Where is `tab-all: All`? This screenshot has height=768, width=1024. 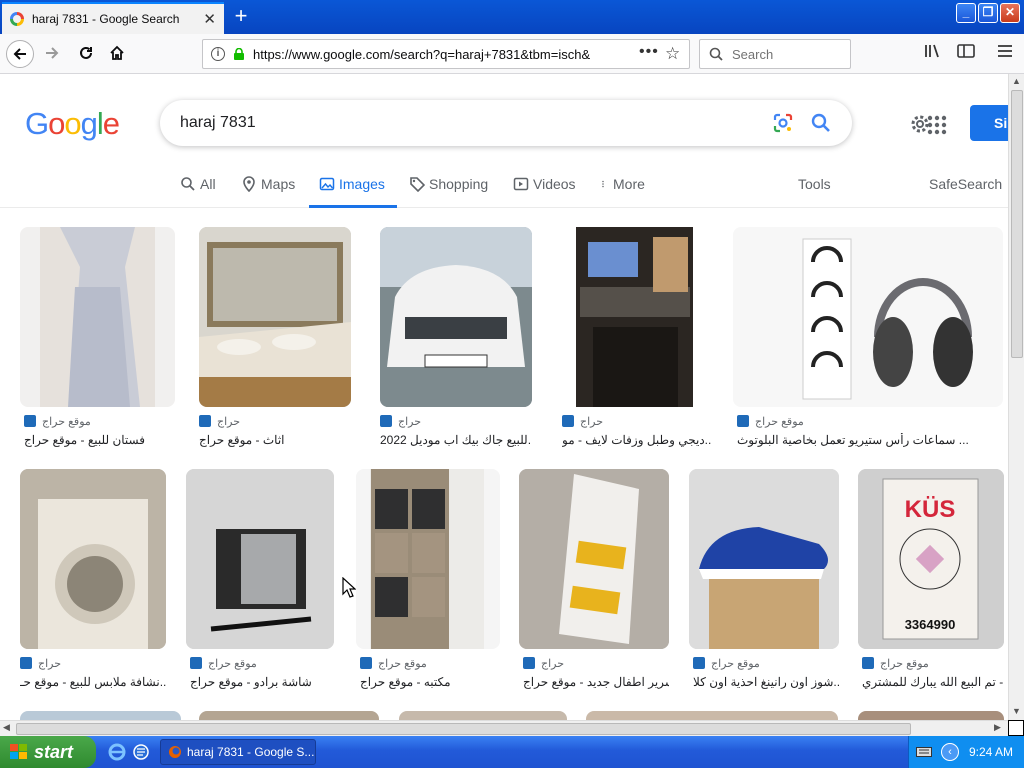
tab-all: All is located at coordinates (198, 191).